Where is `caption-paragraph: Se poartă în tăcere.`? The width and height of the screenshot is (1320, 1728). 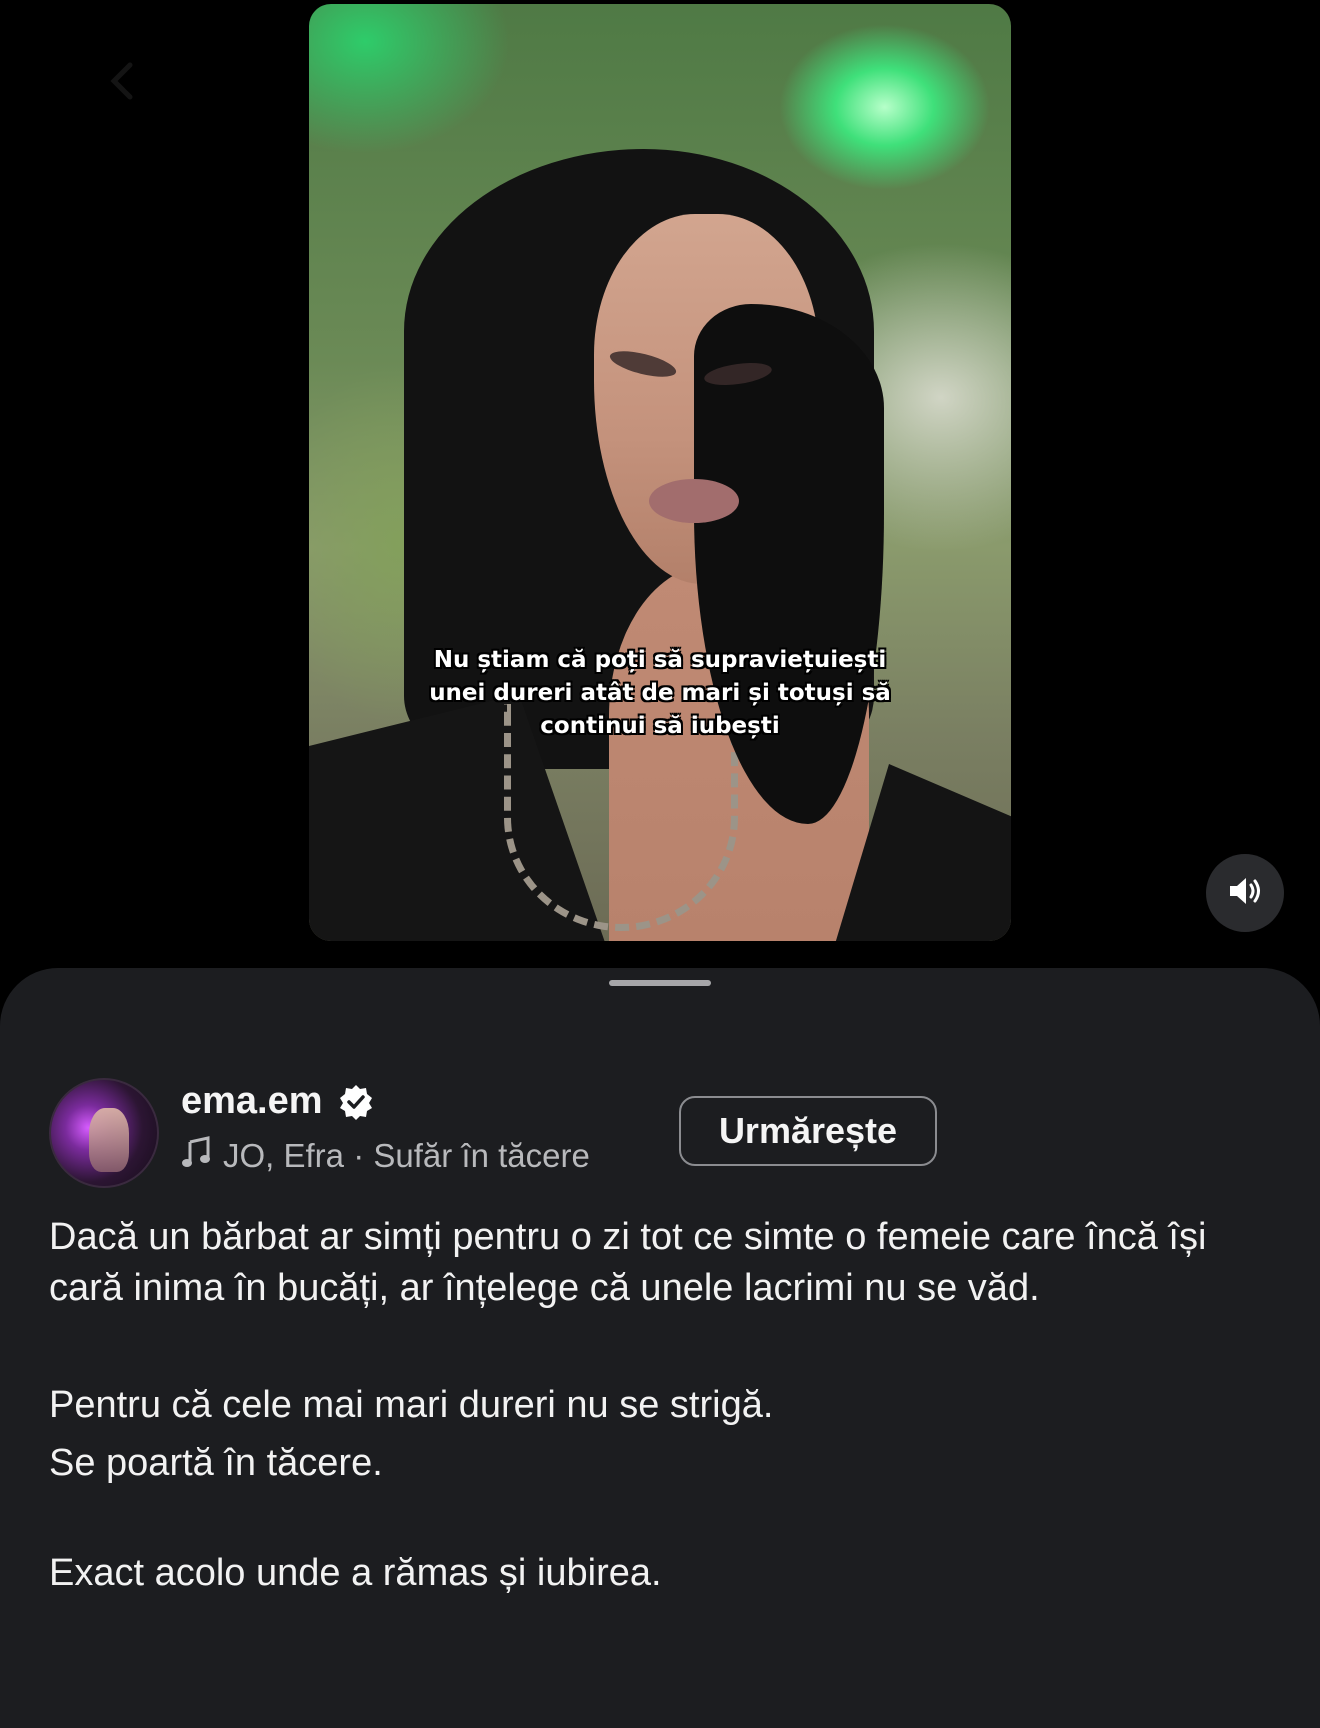
caption-paragraph: Se poartă în tăcere. is located at coordinates (216, 1463).